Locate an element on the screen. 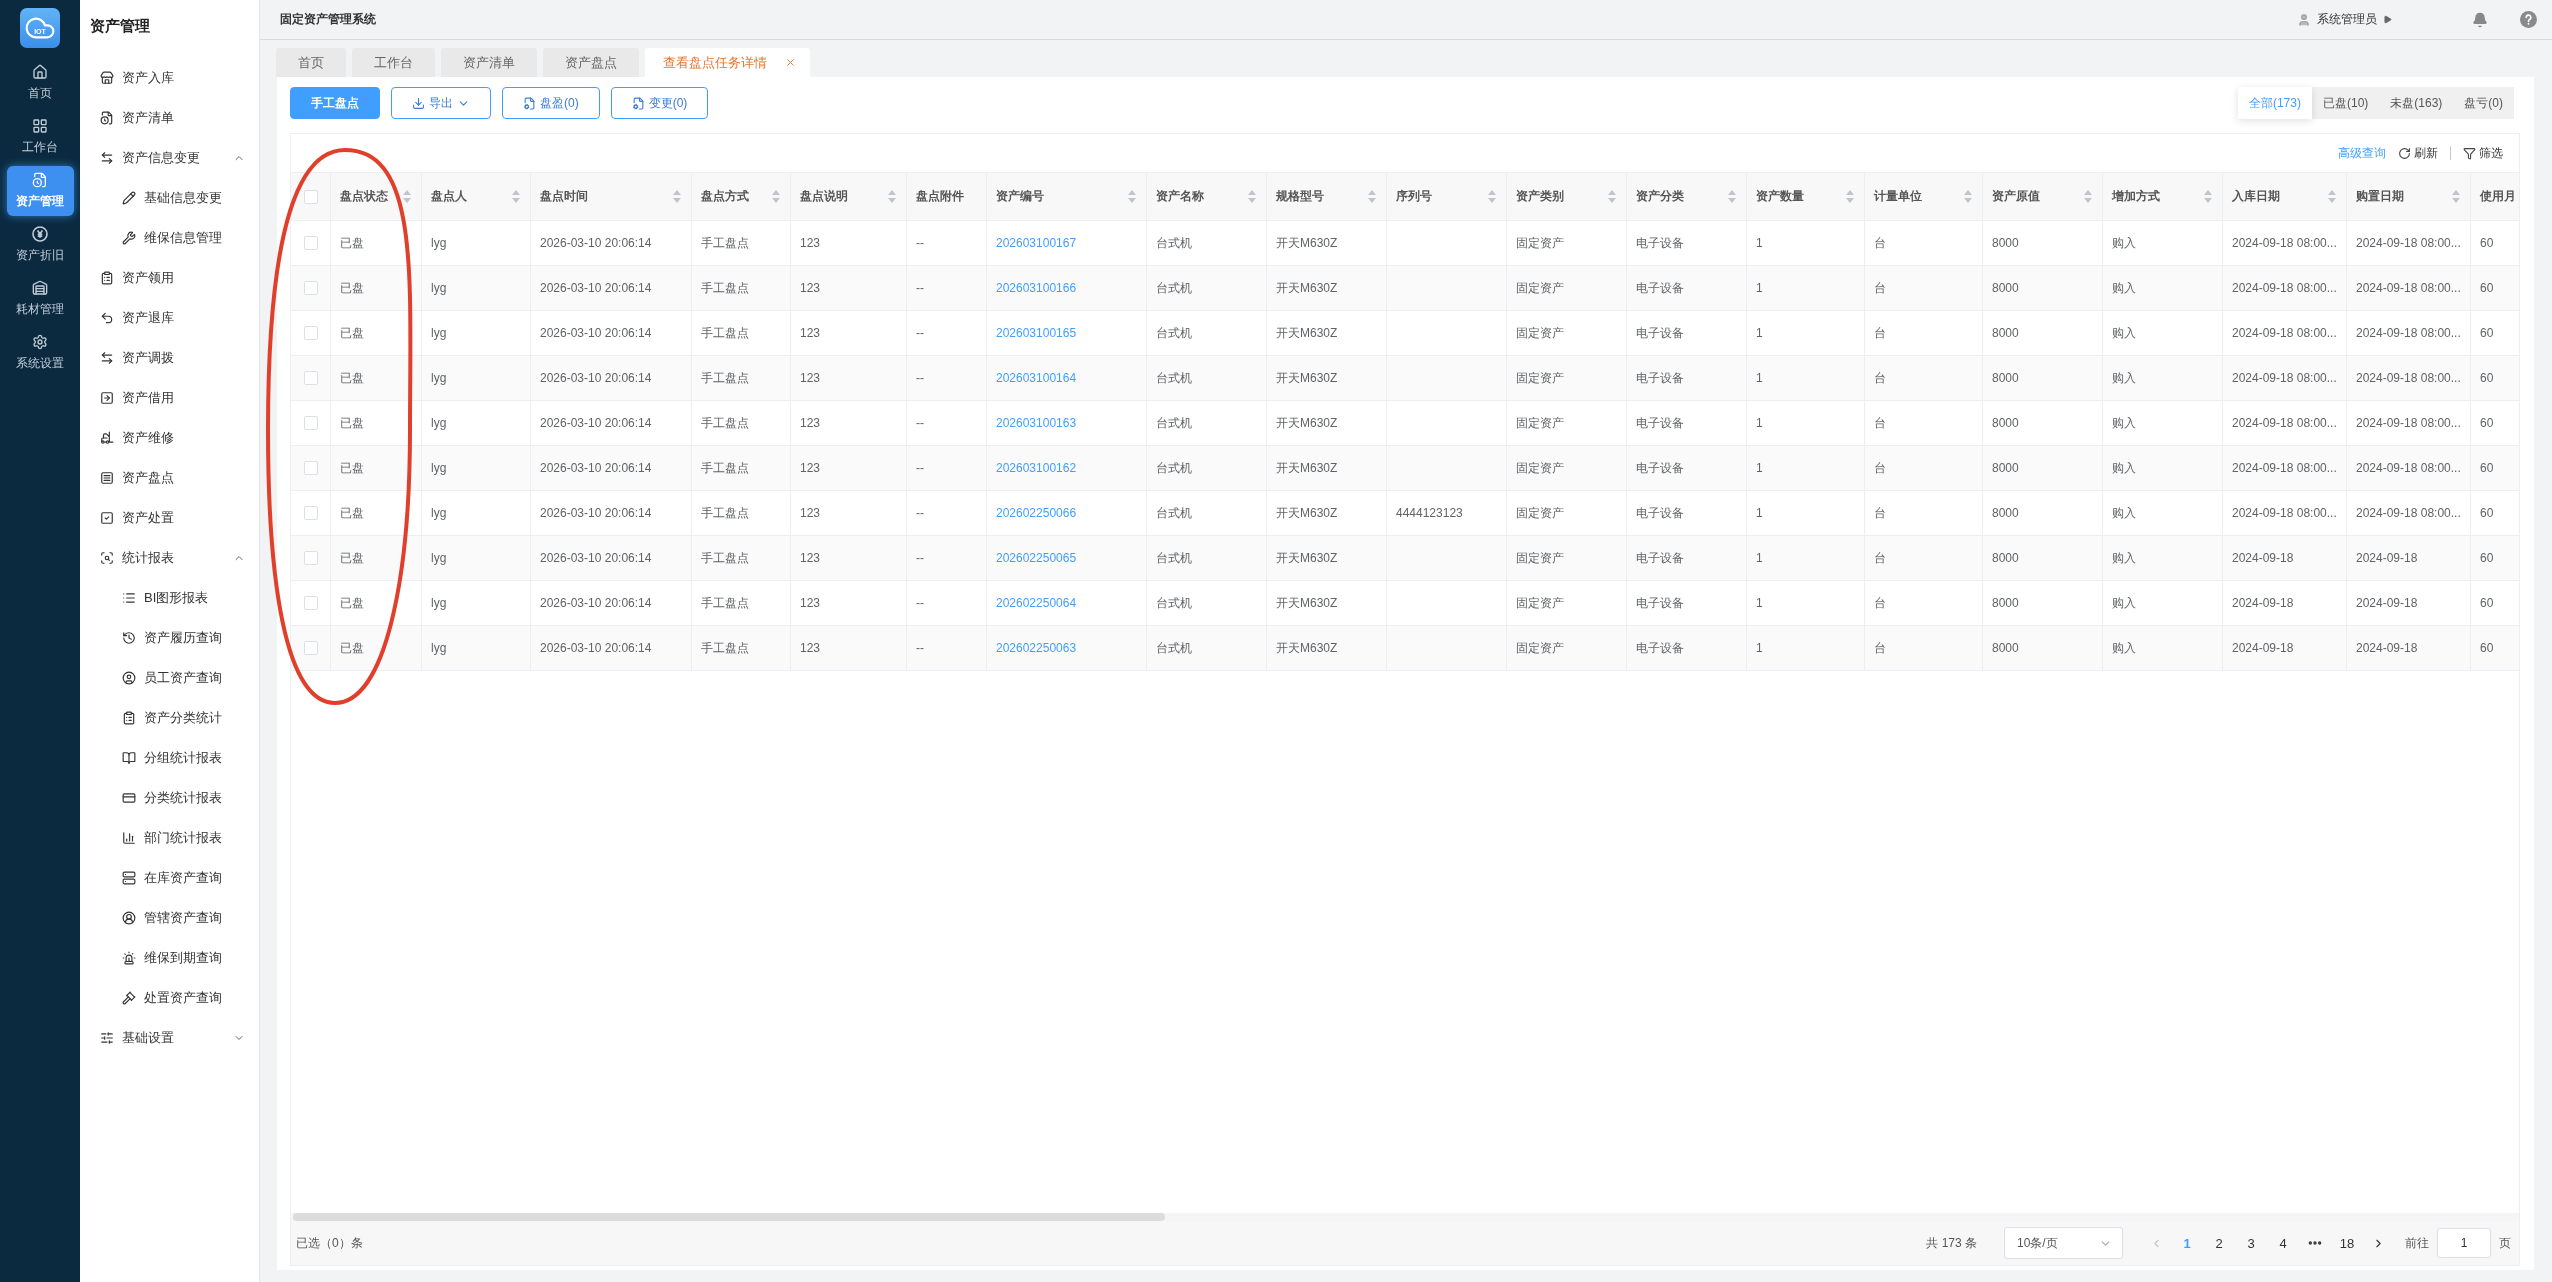 The height and width of the screenshot is (1282, 2552). toolbar-button: 盘盈(0) is located at coordinates (551, 103).